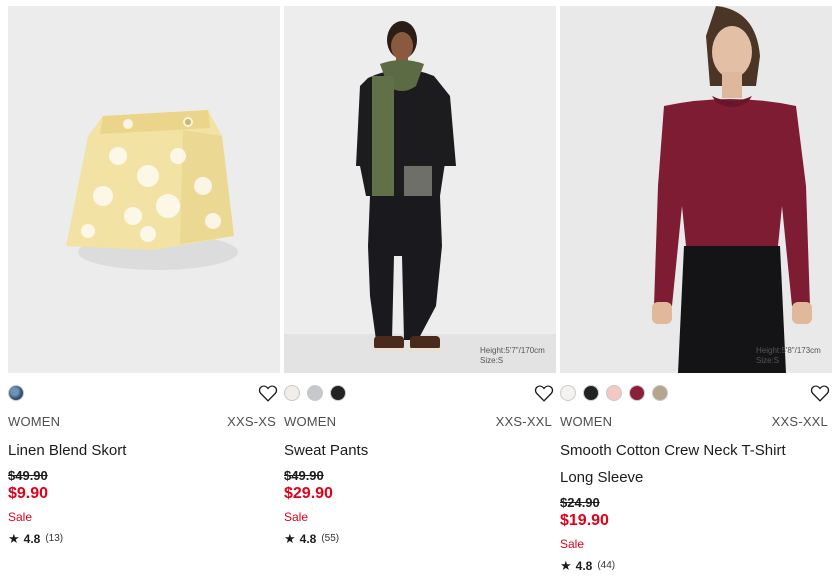 The image size is (840, 582). I want to click on product-name: Linen Blend Skort, so click(144, 450).